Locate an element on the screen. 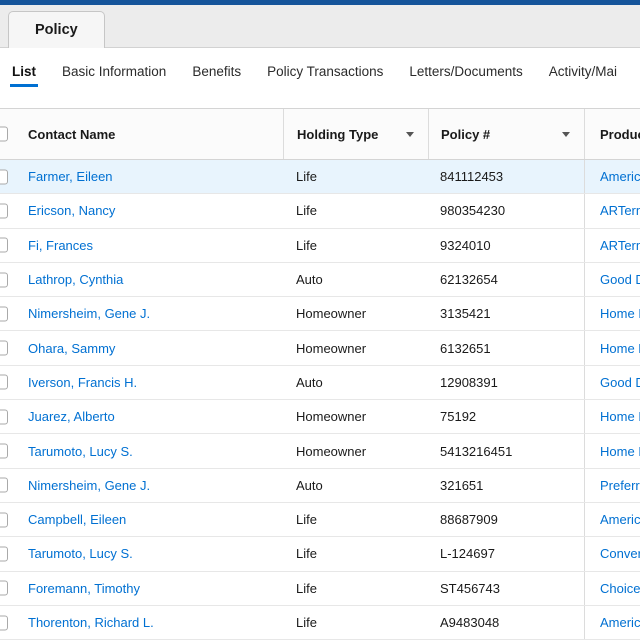 Image resolution: width=640 pixels, height=640 pixels. policy-number-value: 62132654 is located at coordinates (469, 280).